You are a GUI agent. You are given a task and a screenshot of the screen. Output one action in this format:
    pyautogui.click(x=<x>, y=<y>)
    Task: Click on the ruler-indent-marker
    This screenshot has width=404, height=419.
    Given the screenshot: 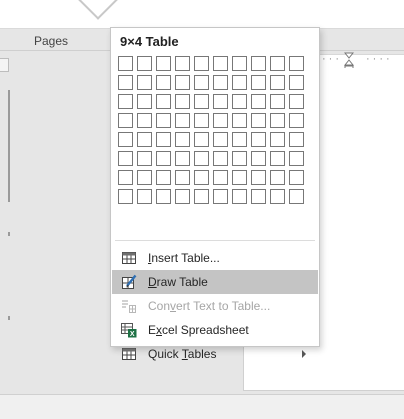 What is the action you would take?
    pyautogui.click(x=4, y=65)
    